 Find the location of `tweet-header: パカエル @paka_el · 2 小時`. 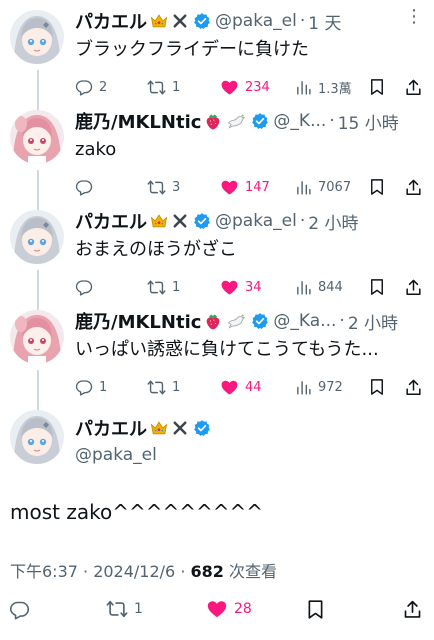

tweet-header: パカエル @paka_el · 2 小時 is located at coordinates (249, 221).